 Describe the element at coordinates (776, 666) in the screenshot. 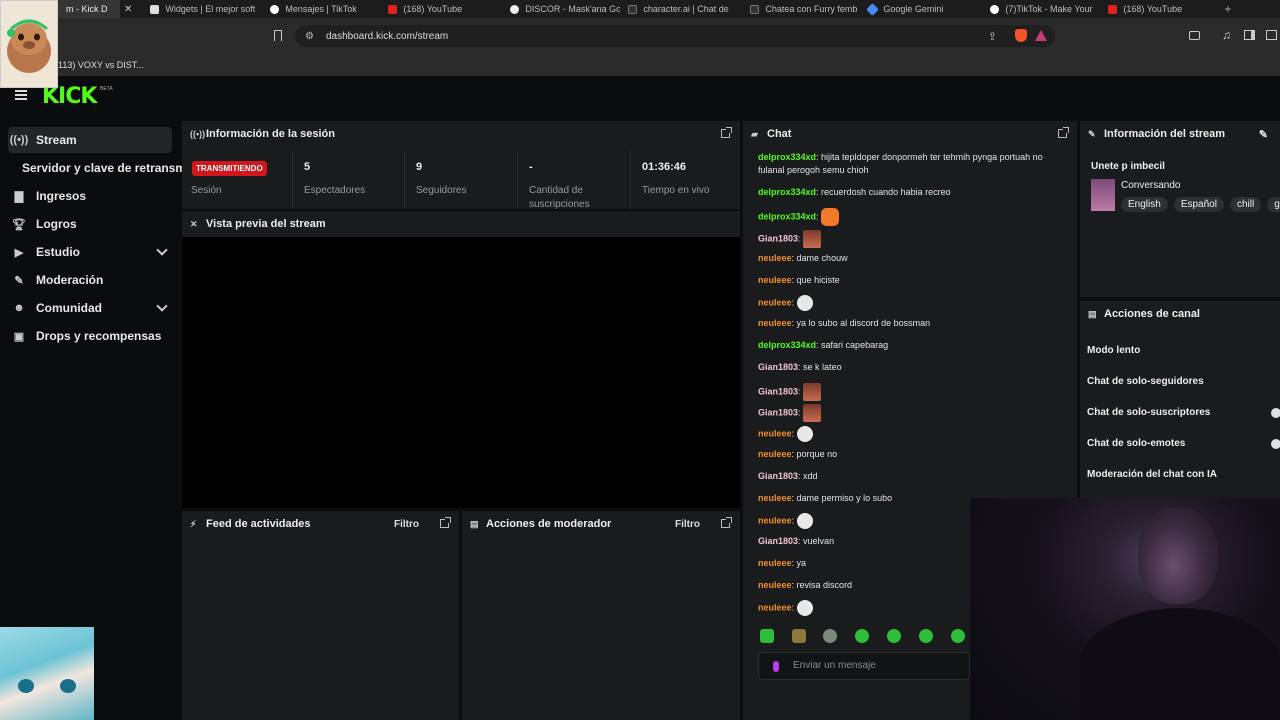

I see `microphone-icon` at that location.